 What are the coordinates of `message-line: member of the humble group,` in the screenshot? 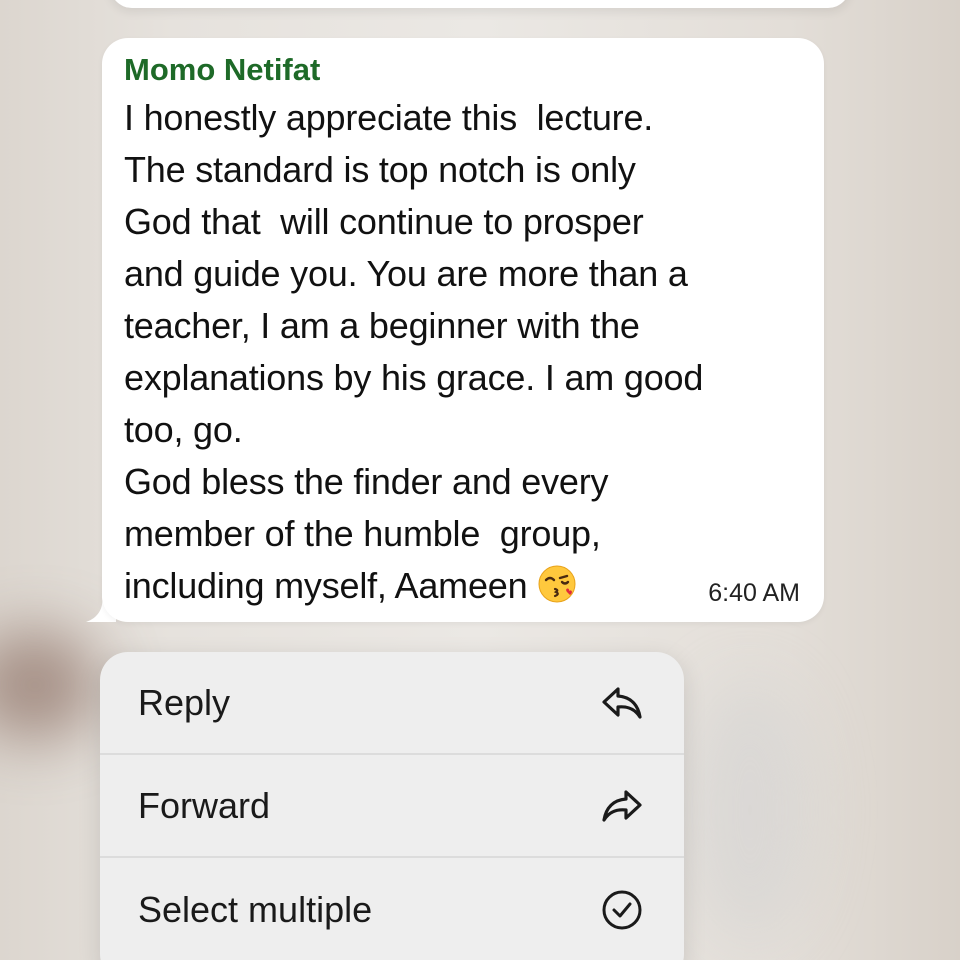 It's located at (362, 533).